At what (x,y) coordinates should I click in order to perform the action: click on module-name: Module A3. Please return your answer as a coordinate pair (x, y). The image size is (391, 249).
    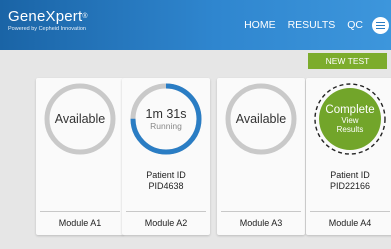
    Looking at the image, I should click on (261, 223).